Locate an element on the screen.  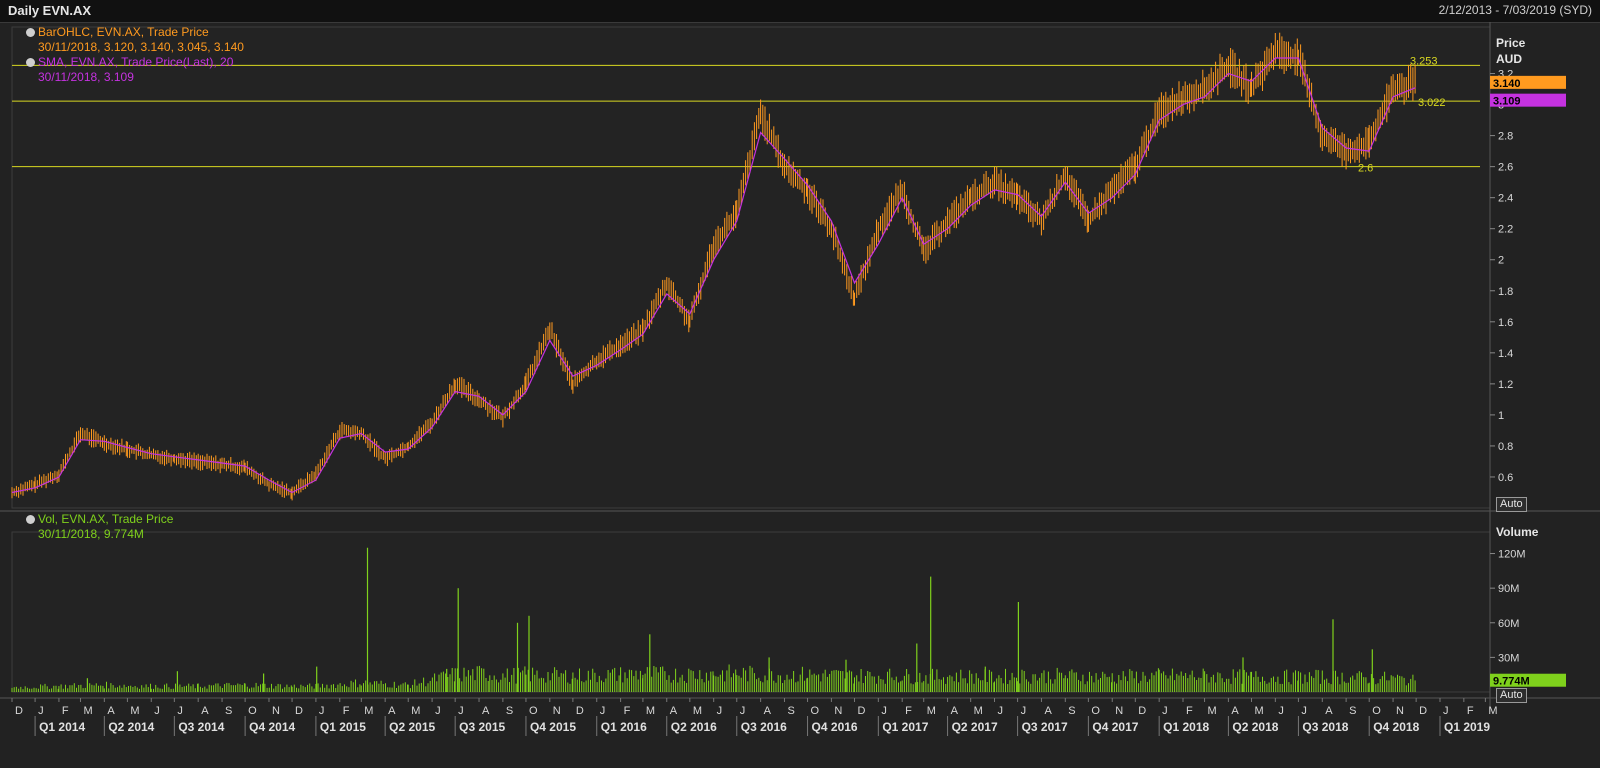
quarter-label: Q2 2017 is located at coordinates (975, 727).